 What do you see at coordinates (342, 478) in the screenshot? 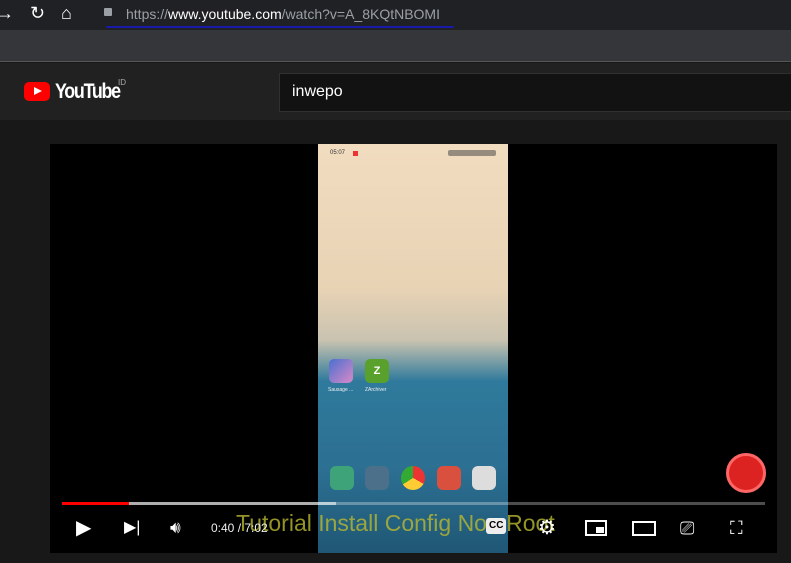
I see `phone-app-icon` at bounding box center [342, 478].